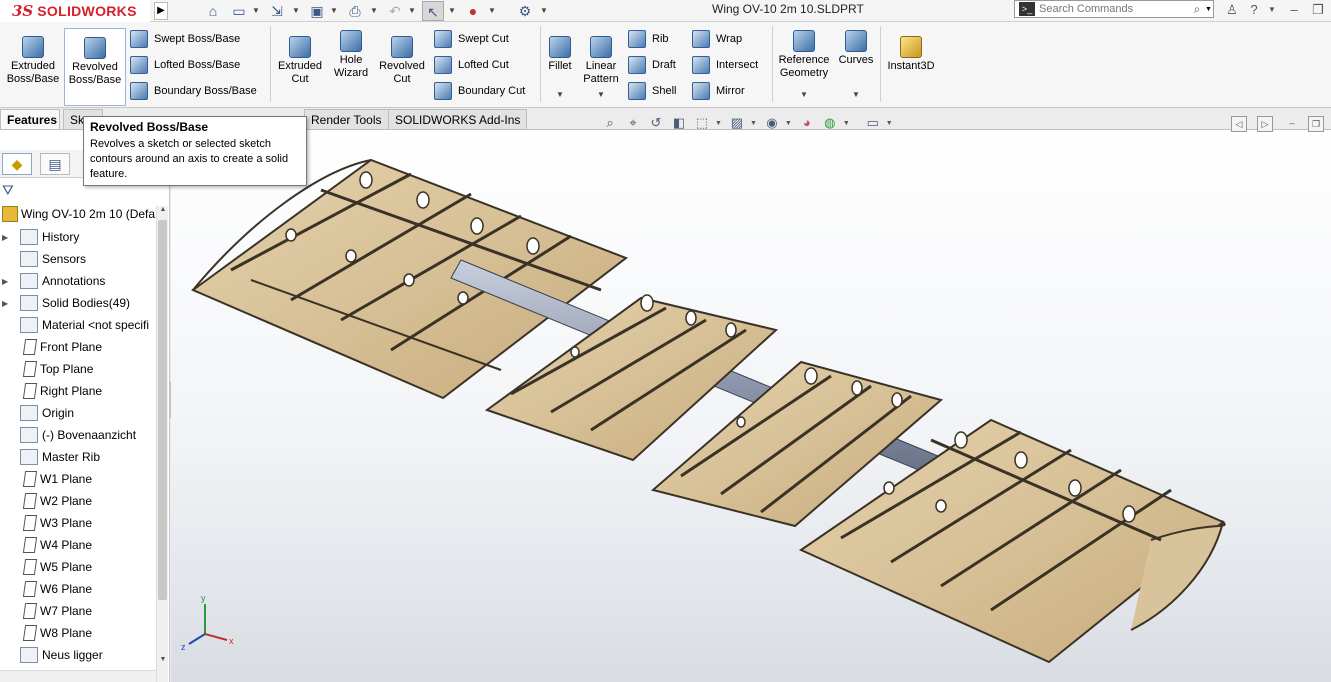  I want to click on scroll-thumb, so click(162, 410).